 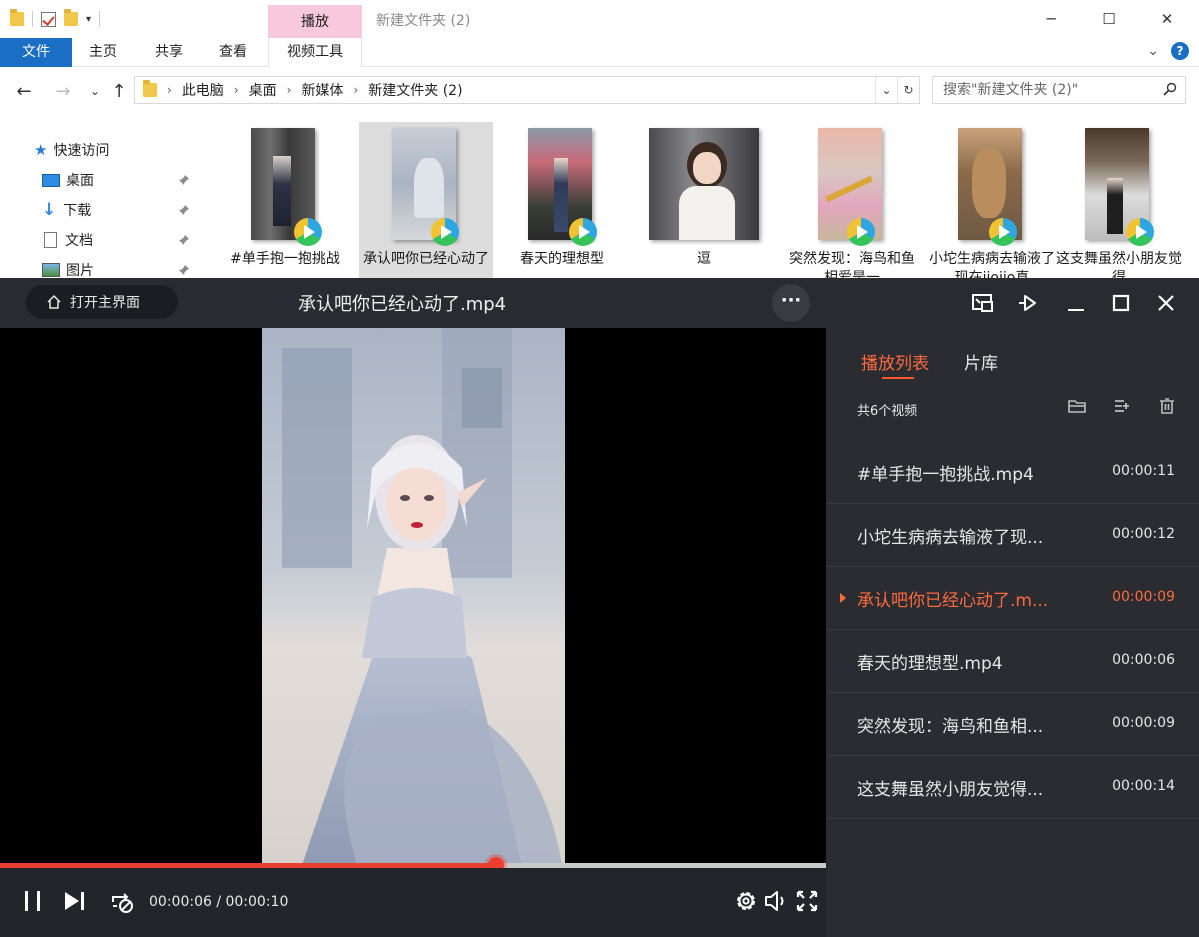 I want to click on recent-locations-icon: ⌄, so click(x=95, y=91).